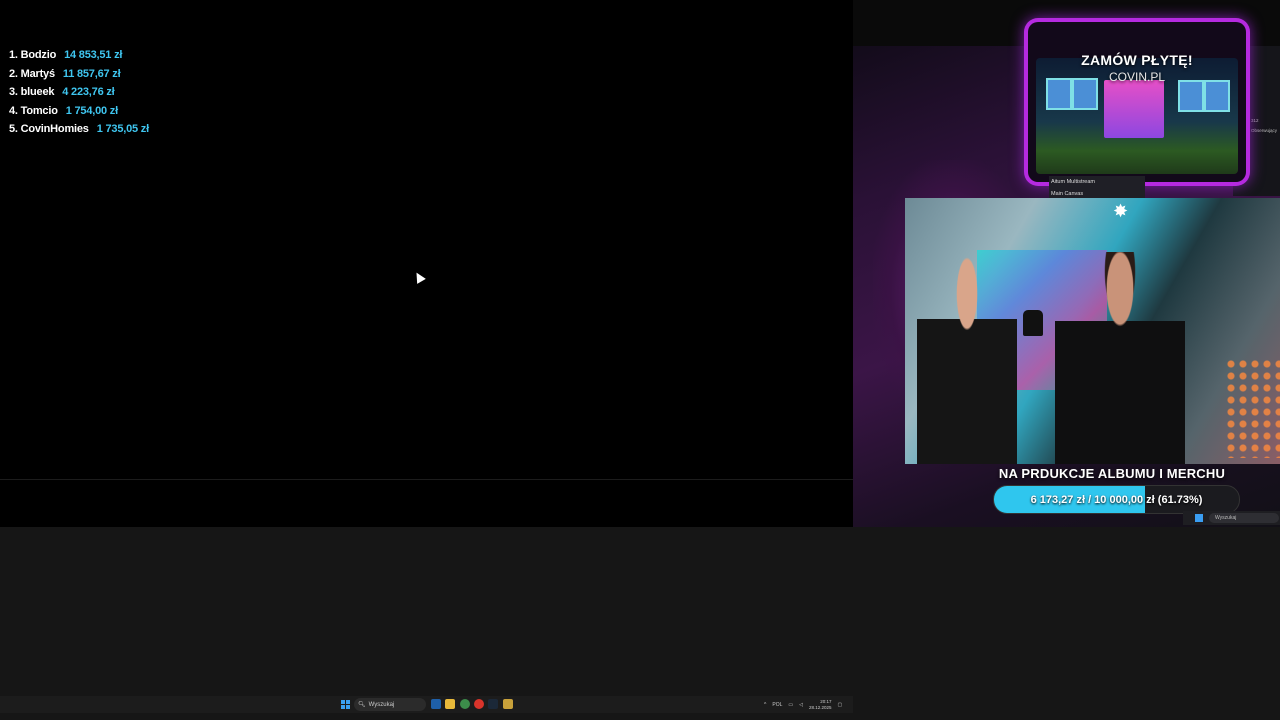 This screenshot has height=720, width=1280. I want to click on donation-goal-label: 6 173,27 zł / 10 000,00 zł (61.73%), so click(1116, 499).